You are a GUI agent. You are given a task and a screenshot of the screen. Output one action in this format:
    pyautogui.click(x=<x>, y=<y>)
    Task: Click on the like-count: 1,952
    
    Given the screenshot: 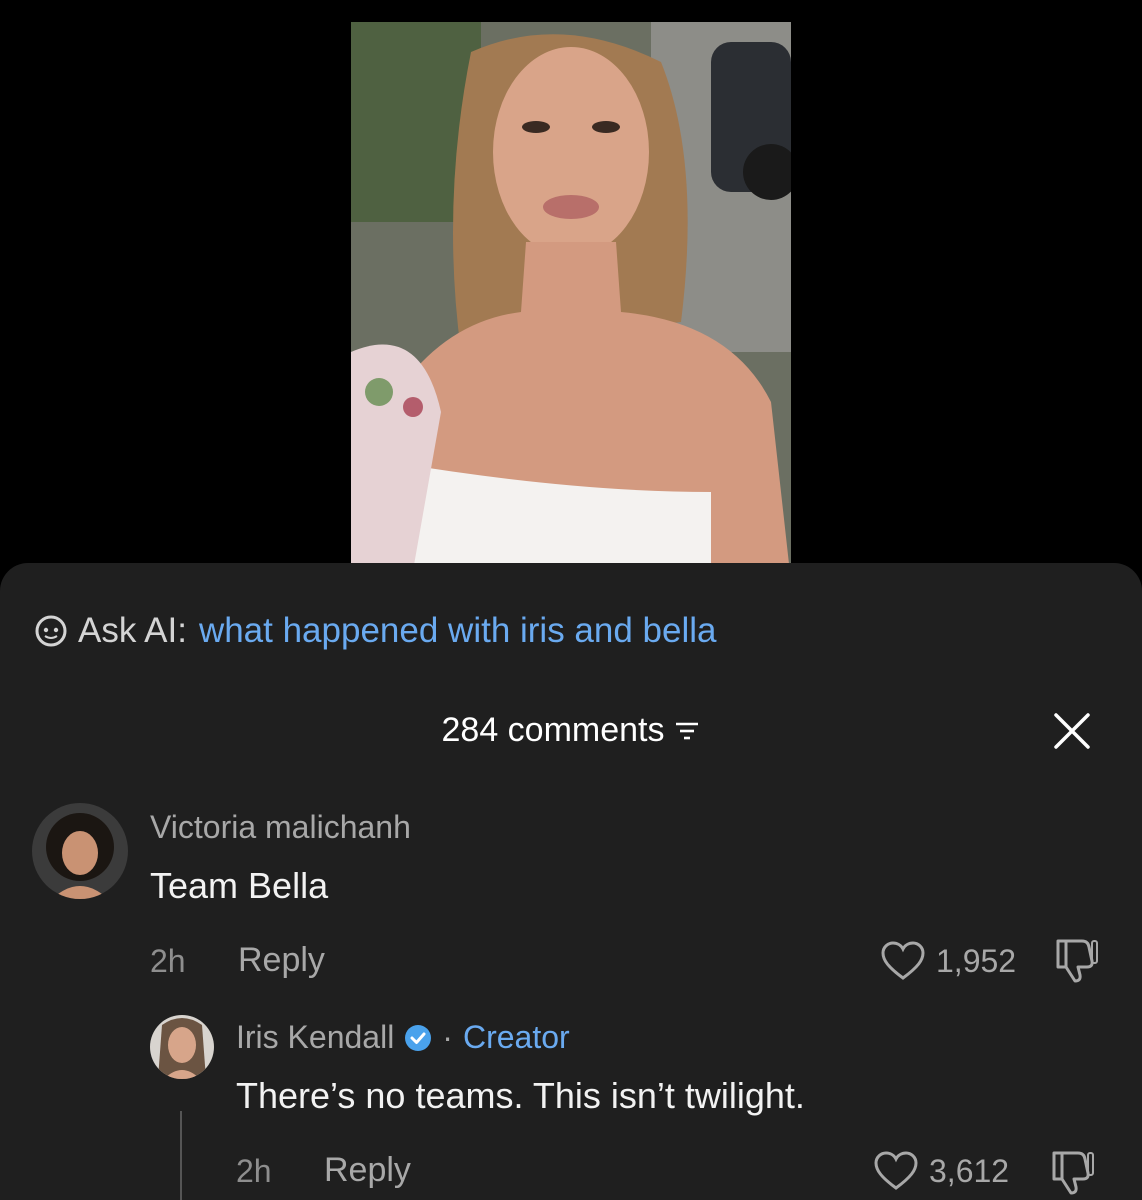 What is the action you would take?
    pyautogui.click(x=976, y=960)
    